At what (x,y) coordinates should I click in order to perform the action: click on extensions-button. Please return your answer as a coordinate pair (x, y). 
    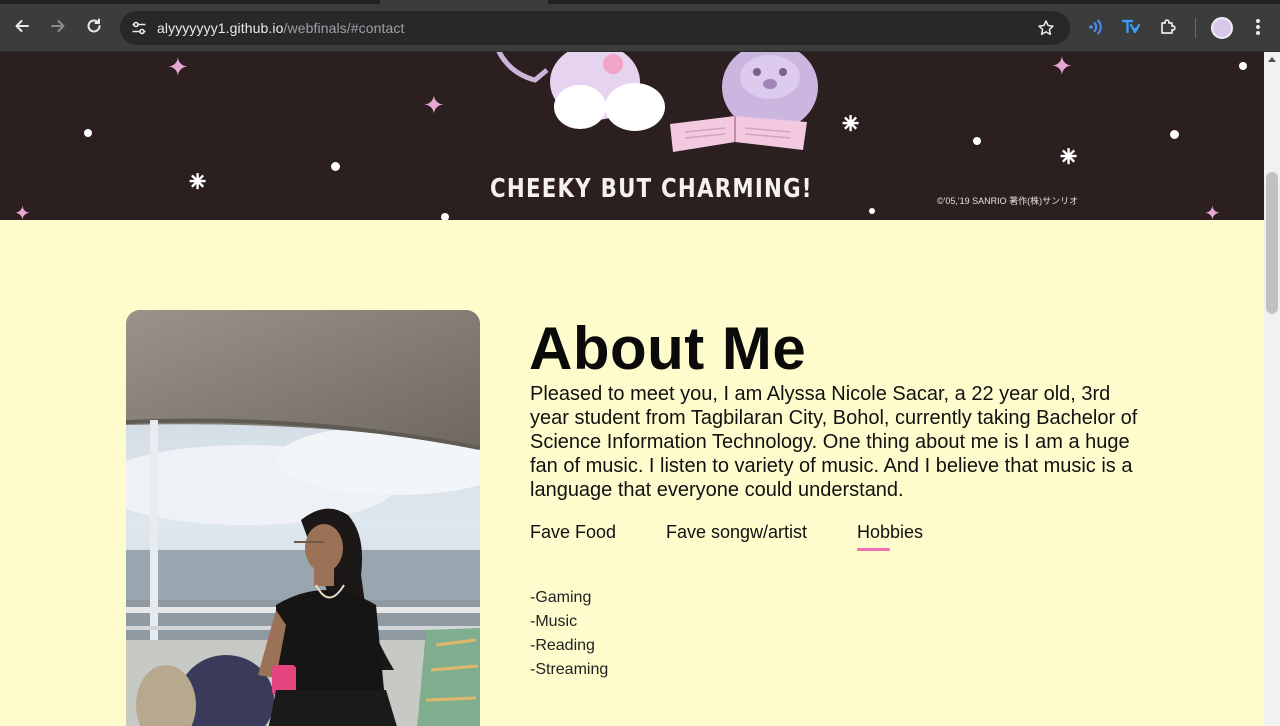
    Looking at the image, I should click on (1168, 27).